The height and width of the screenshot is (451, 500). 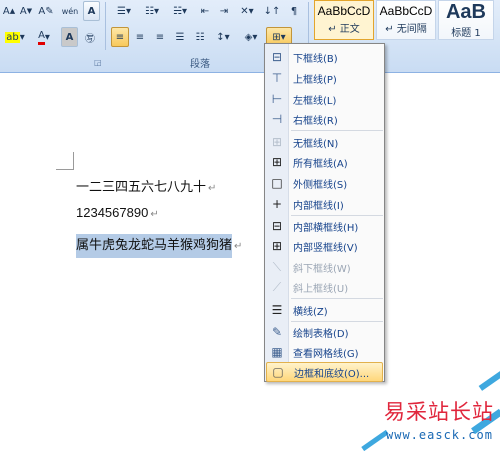 I want to click on shading-icon: ◈▾, so click(x=251, y=37).